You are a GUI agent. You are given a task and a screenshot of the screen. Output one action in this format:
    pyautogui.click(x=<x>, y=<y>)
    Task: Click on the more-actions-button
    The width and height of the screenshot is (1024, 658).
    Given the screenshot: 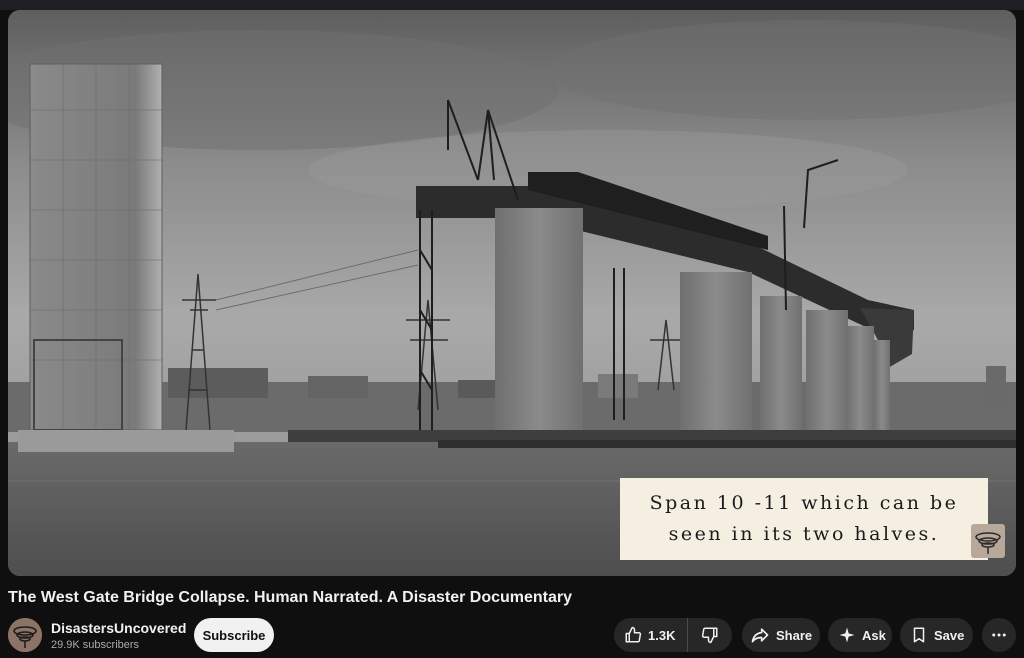 What is the action you would take?
    pyautogui.click(x=999, y=635)
    